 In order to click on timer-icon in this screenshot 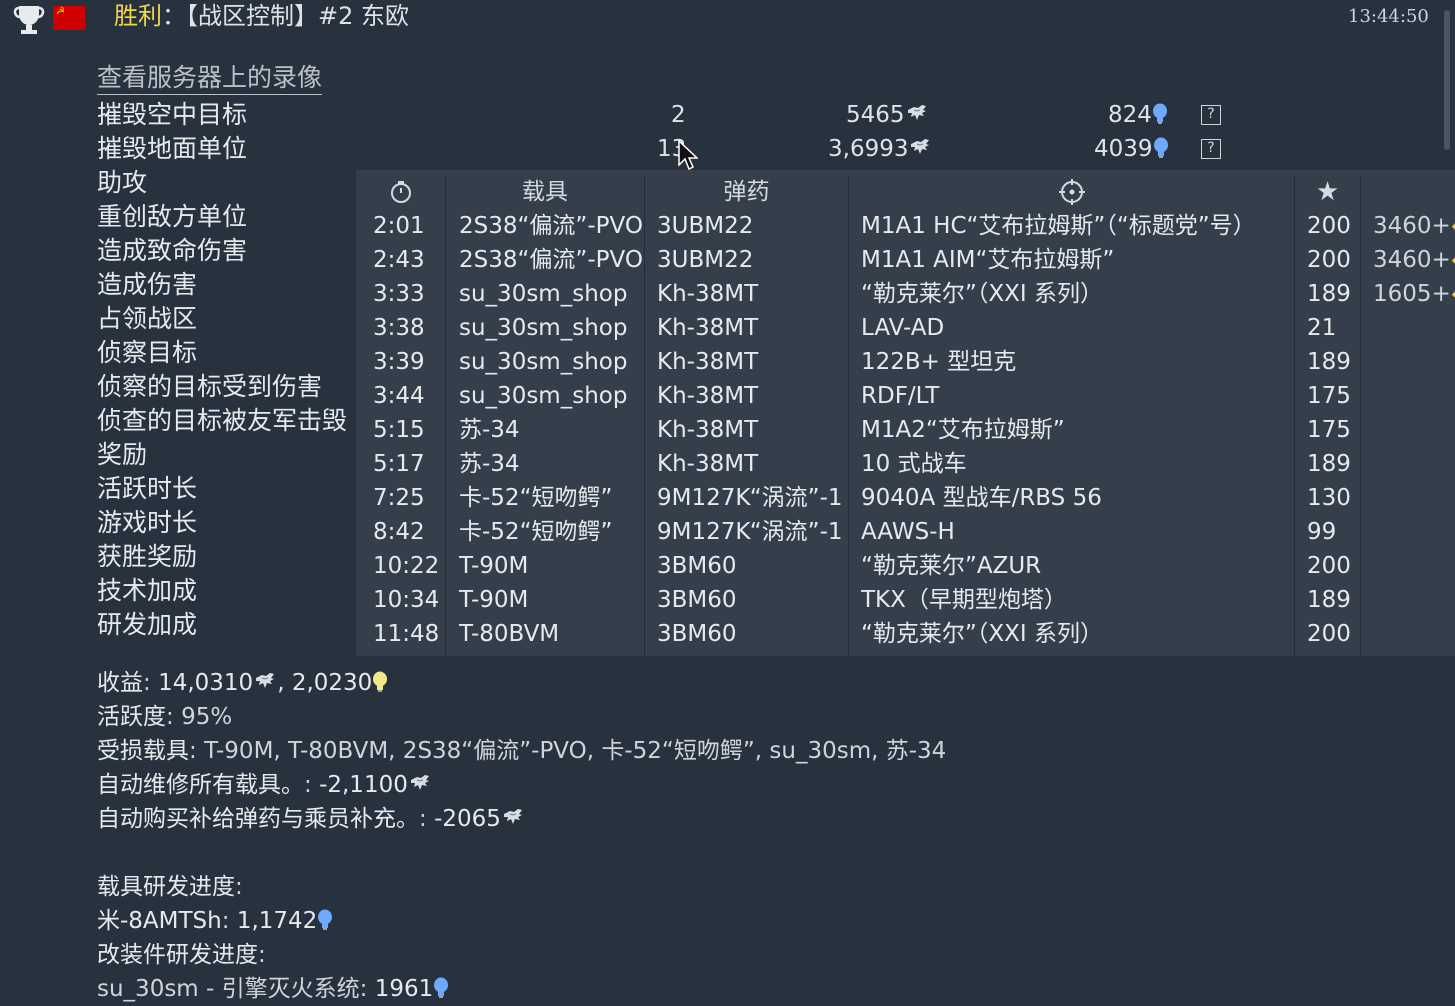, I will do `click(400, 192)`.